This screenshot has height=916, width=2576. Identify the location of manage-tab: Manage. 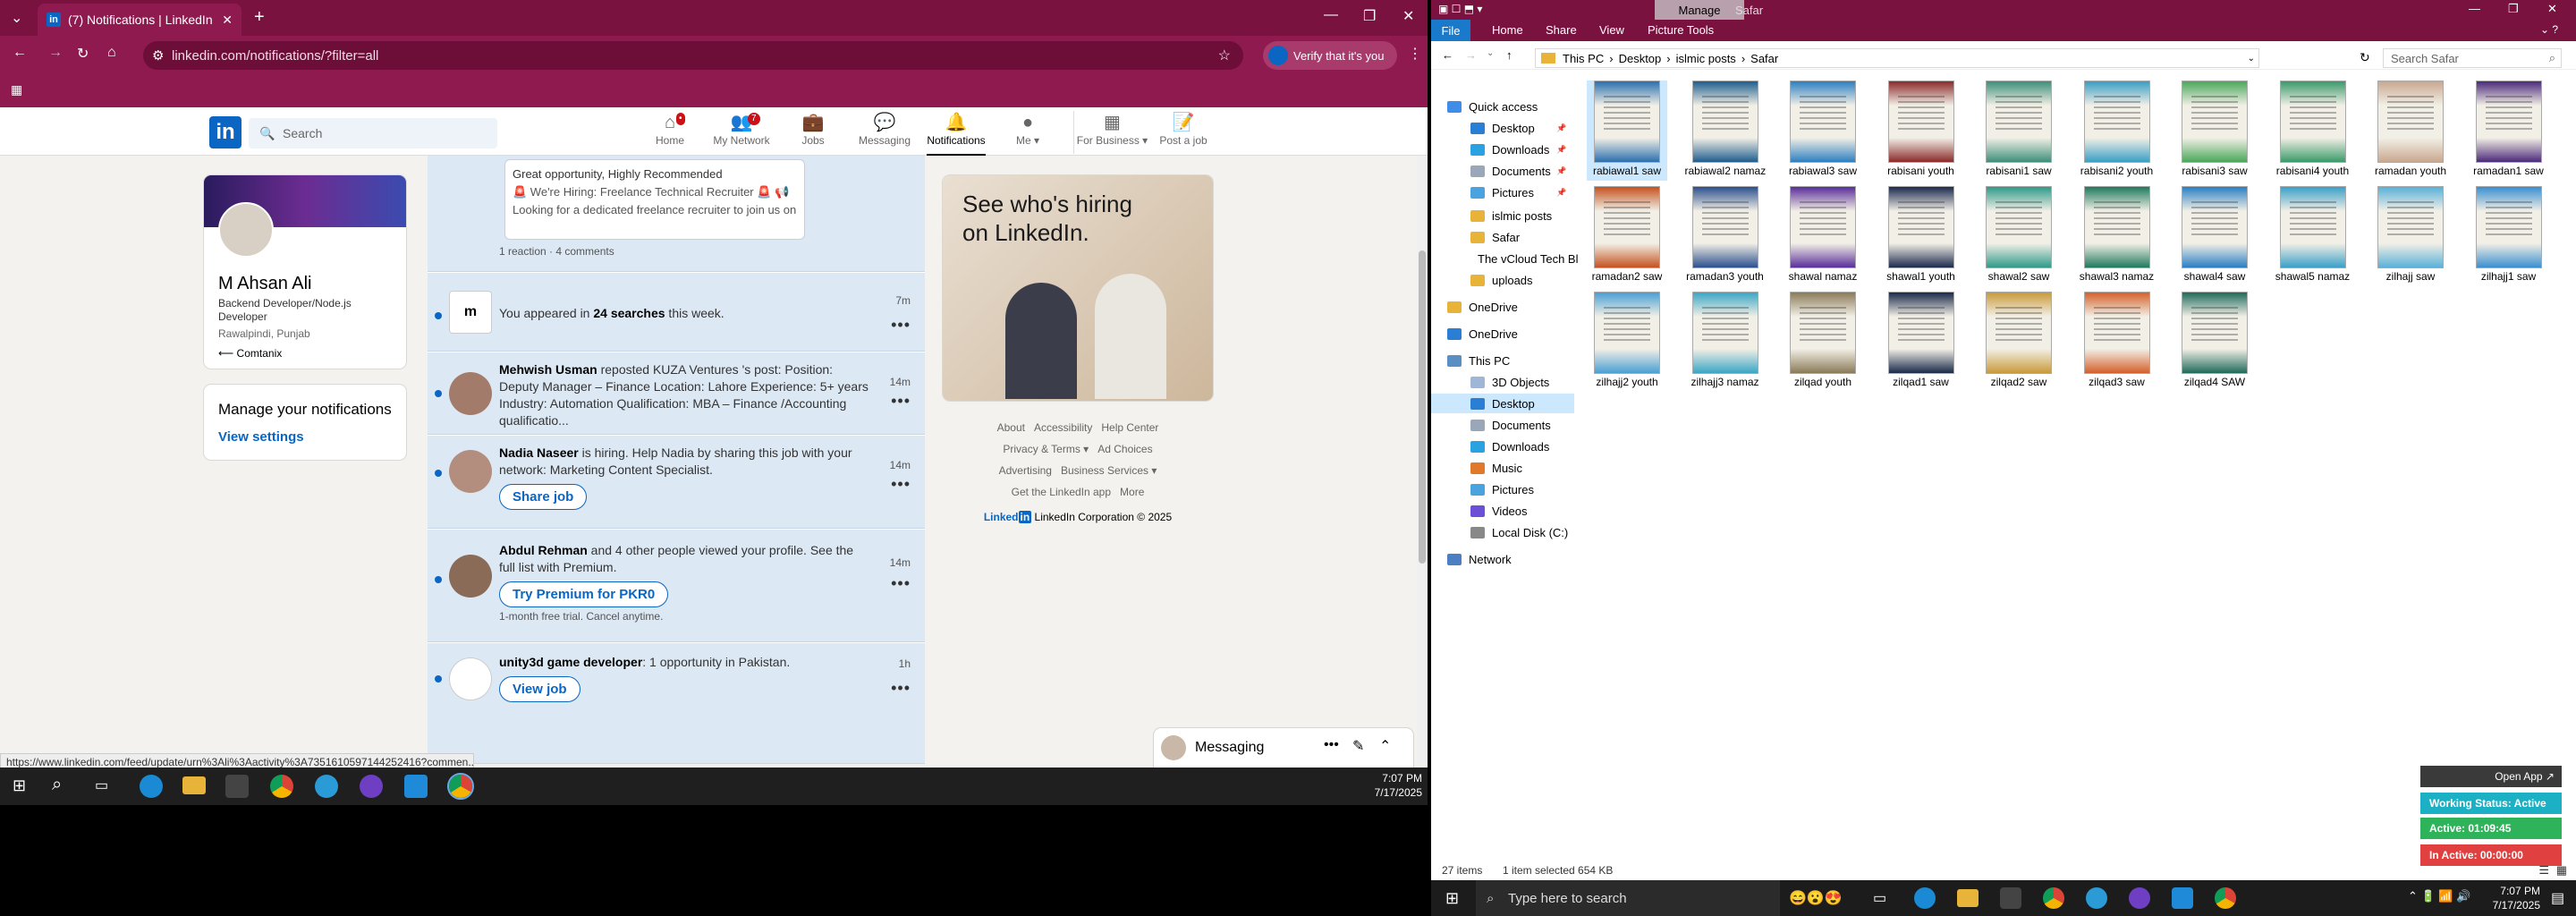
(1699, 10).